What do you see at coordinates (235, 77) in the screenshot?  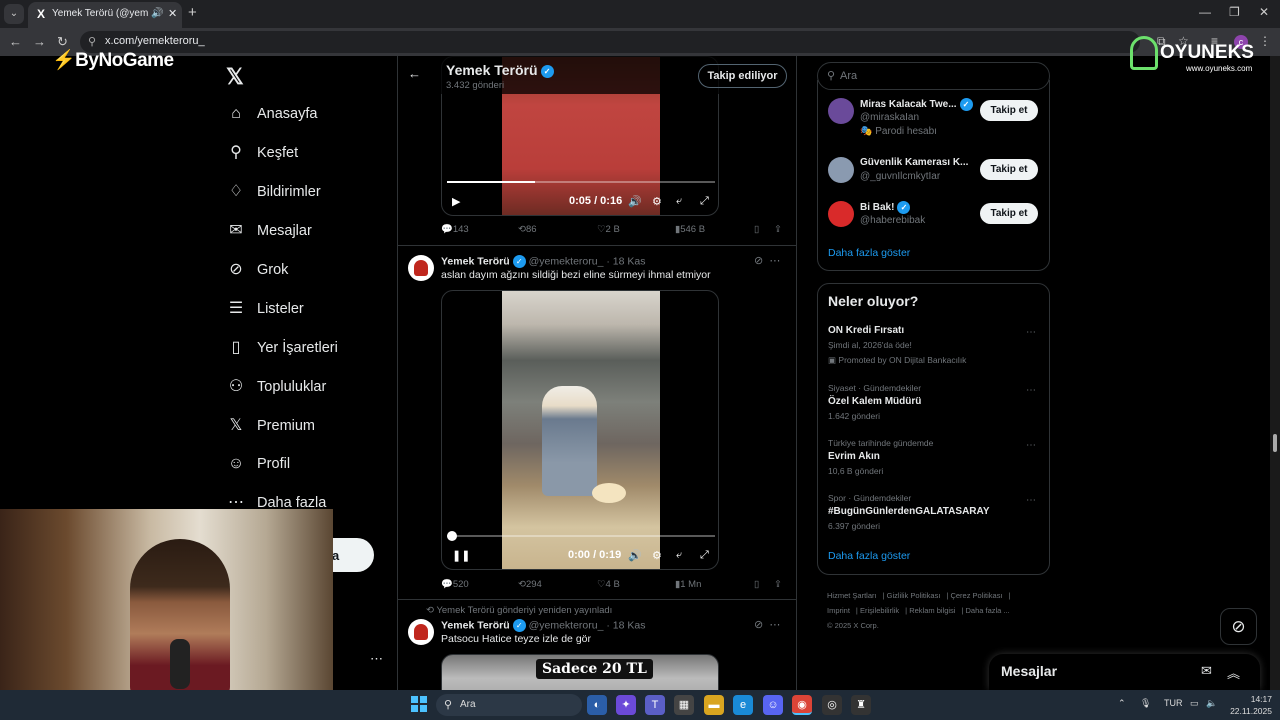 I see `x-logo-icon: 𝕏` at bounding box center [235, 77].